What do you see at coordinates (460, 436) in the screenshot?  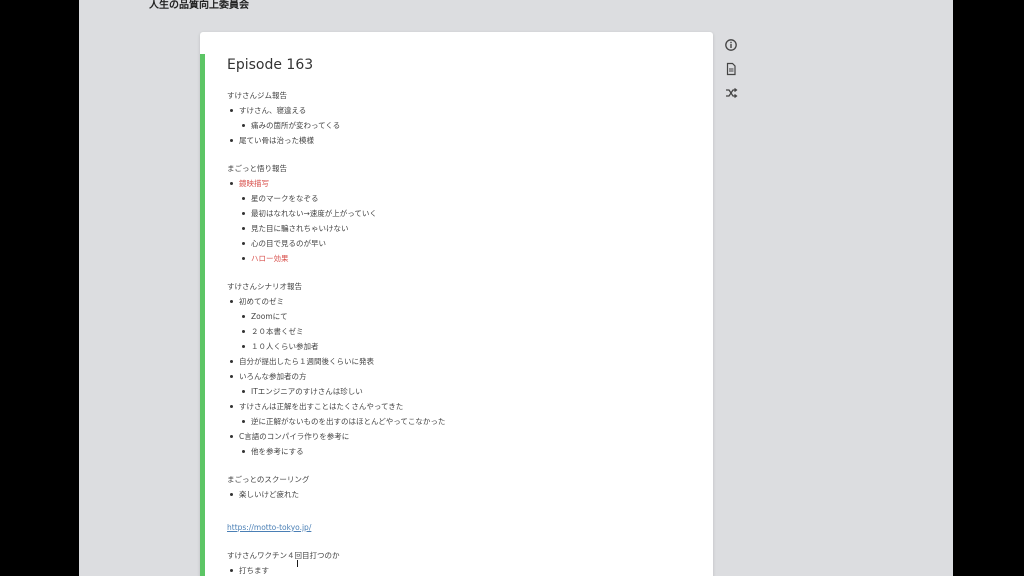 I see `list-item: C言語のコンパイラ作りを参考に` at bounding box center [460, 436].